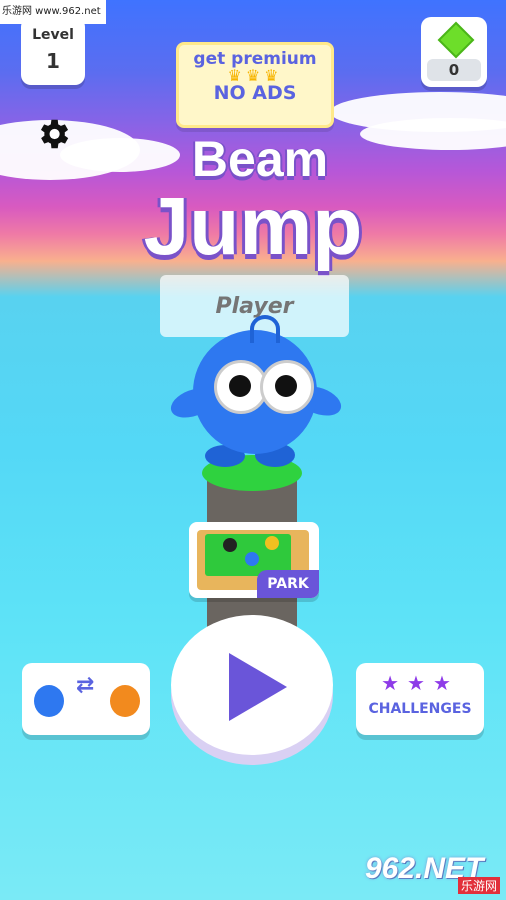  Describe the element at coordinates (265, 329) in the screenshot. I see `character-tuft` at that location.